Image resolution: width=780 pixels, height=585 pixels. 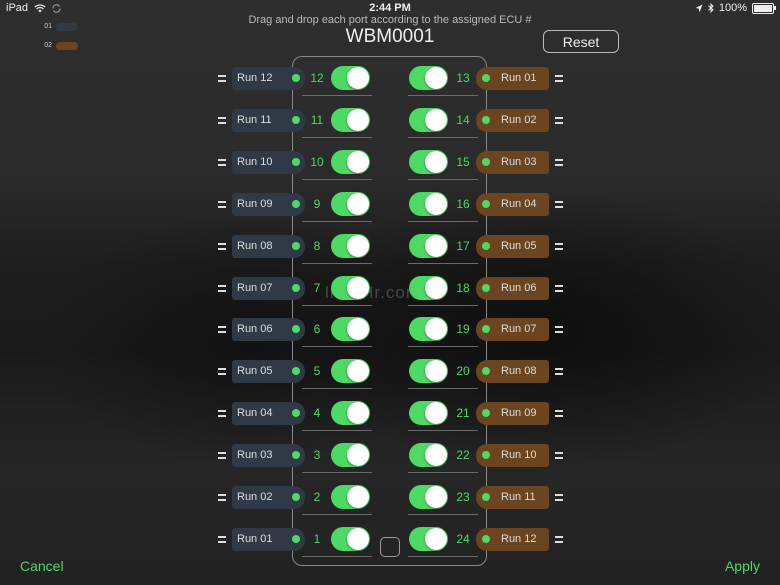 What do you see at coordinates (317, 246) in the screenshot?
I see `port-number: 8` at bounding box center [317, 246].